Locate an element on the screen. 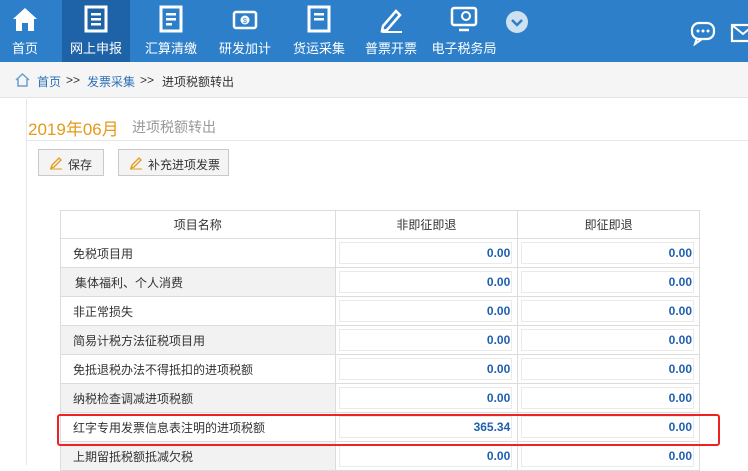  nav-online-declare: 网上申报 is located at coordinates (96, 31).